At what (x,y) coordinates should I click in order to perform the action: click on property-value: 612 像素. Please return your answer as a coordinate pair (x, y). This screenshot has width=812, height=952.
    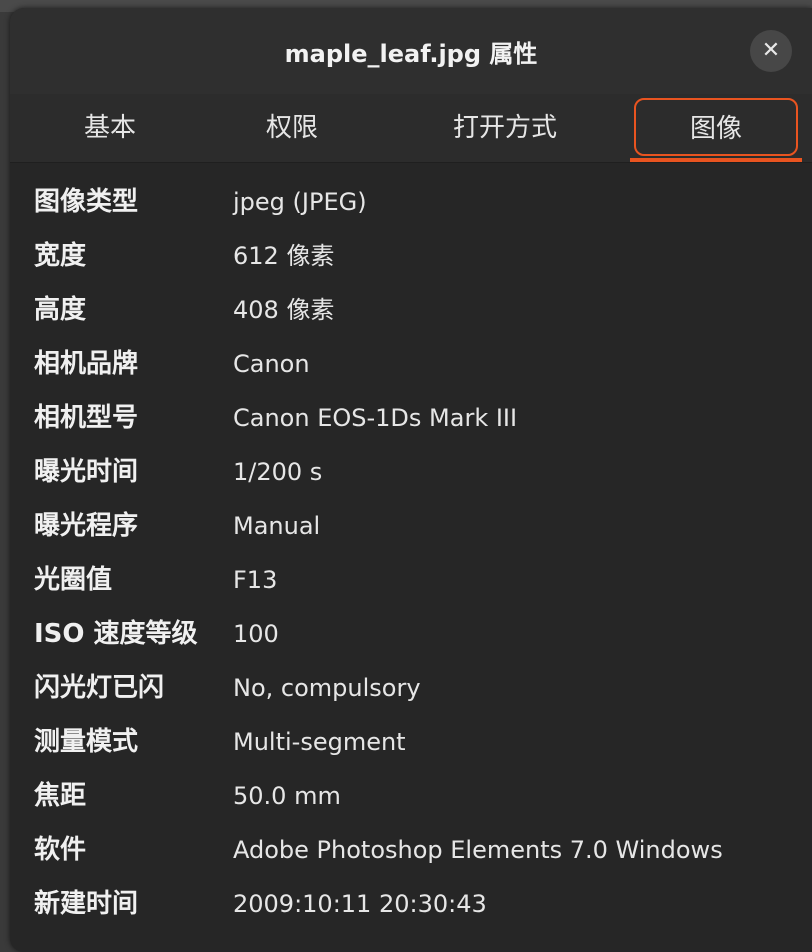
    Looking at the image, I should click on (284, 256).